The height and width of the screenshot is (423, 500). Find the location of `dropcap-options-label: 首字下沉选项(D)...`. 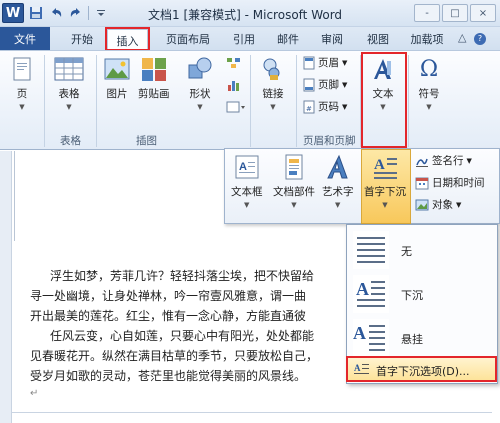

dropcap-options-label: 首字下沉选项(D)... is located at coordinates (423, 371).